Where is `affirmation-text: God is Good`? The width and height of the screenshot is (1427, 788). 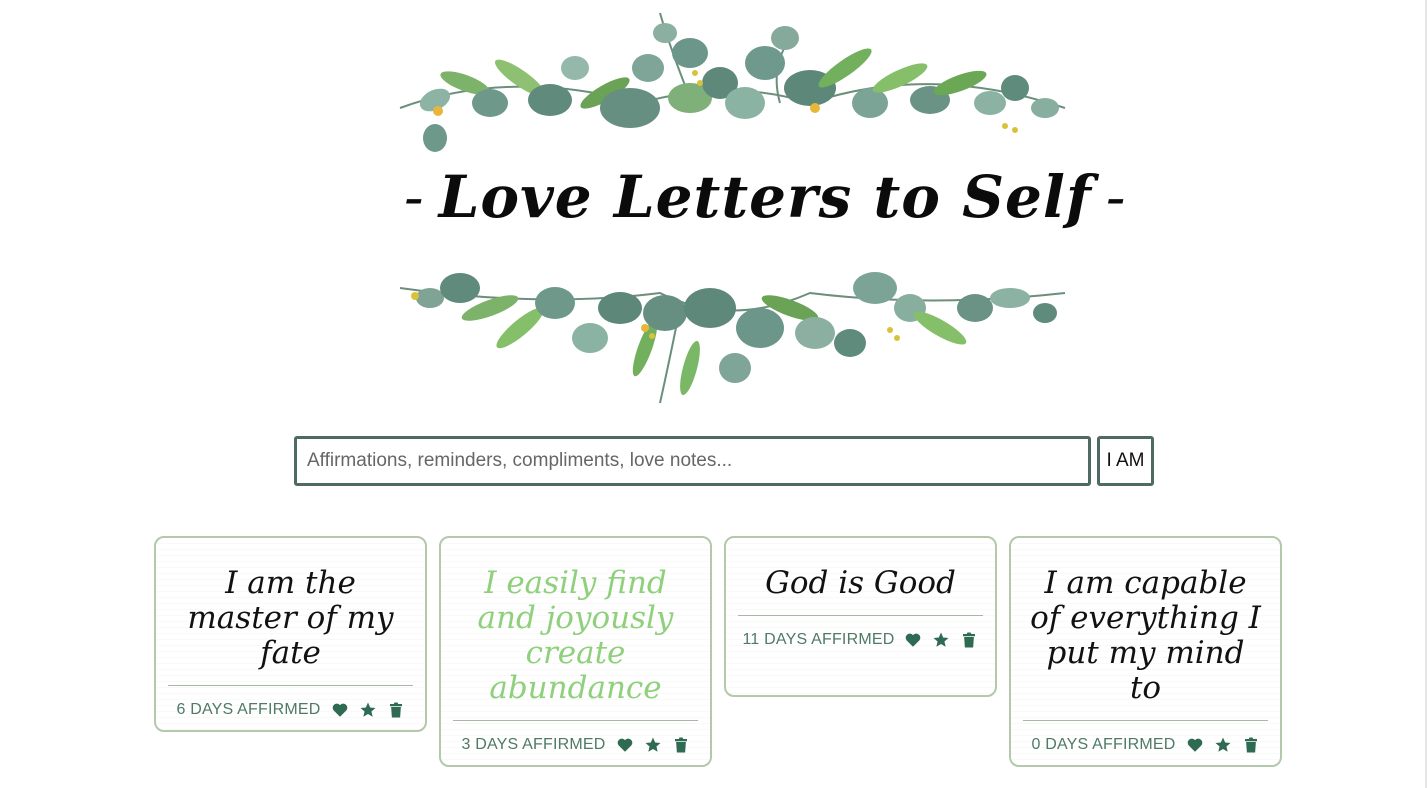
affirmation-text: God is Good is located at coordinates (860, 583).